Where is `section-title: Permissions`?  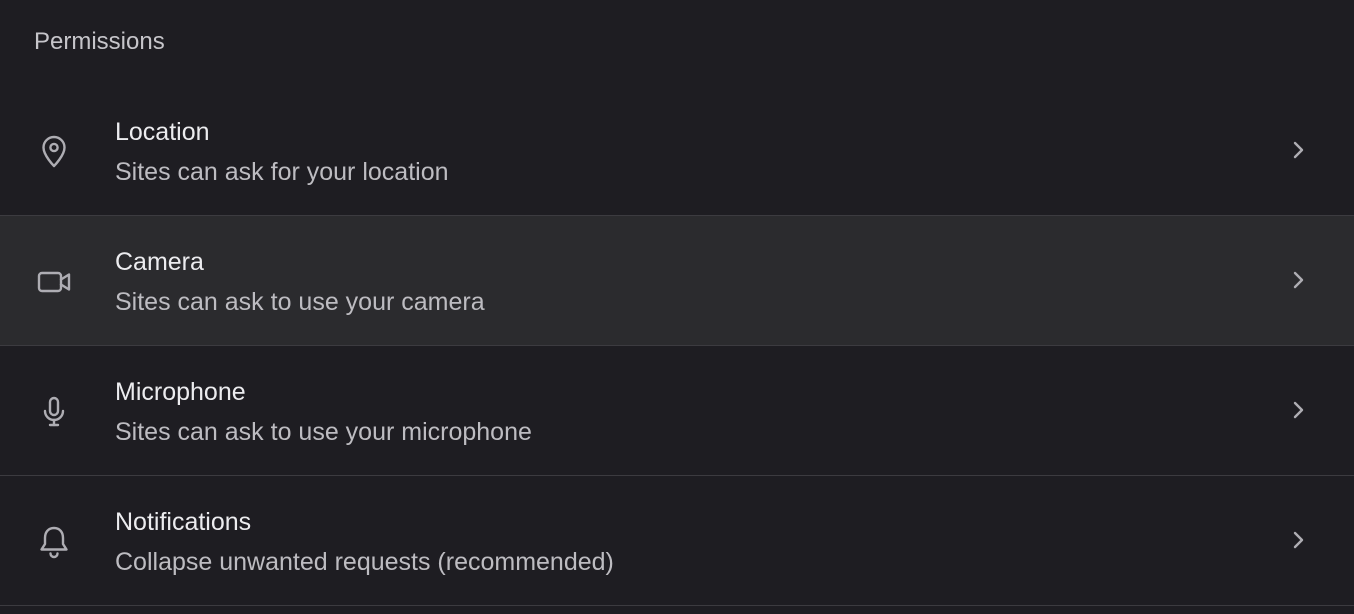 section-title: Permissions is located at coordinates (99, 41).